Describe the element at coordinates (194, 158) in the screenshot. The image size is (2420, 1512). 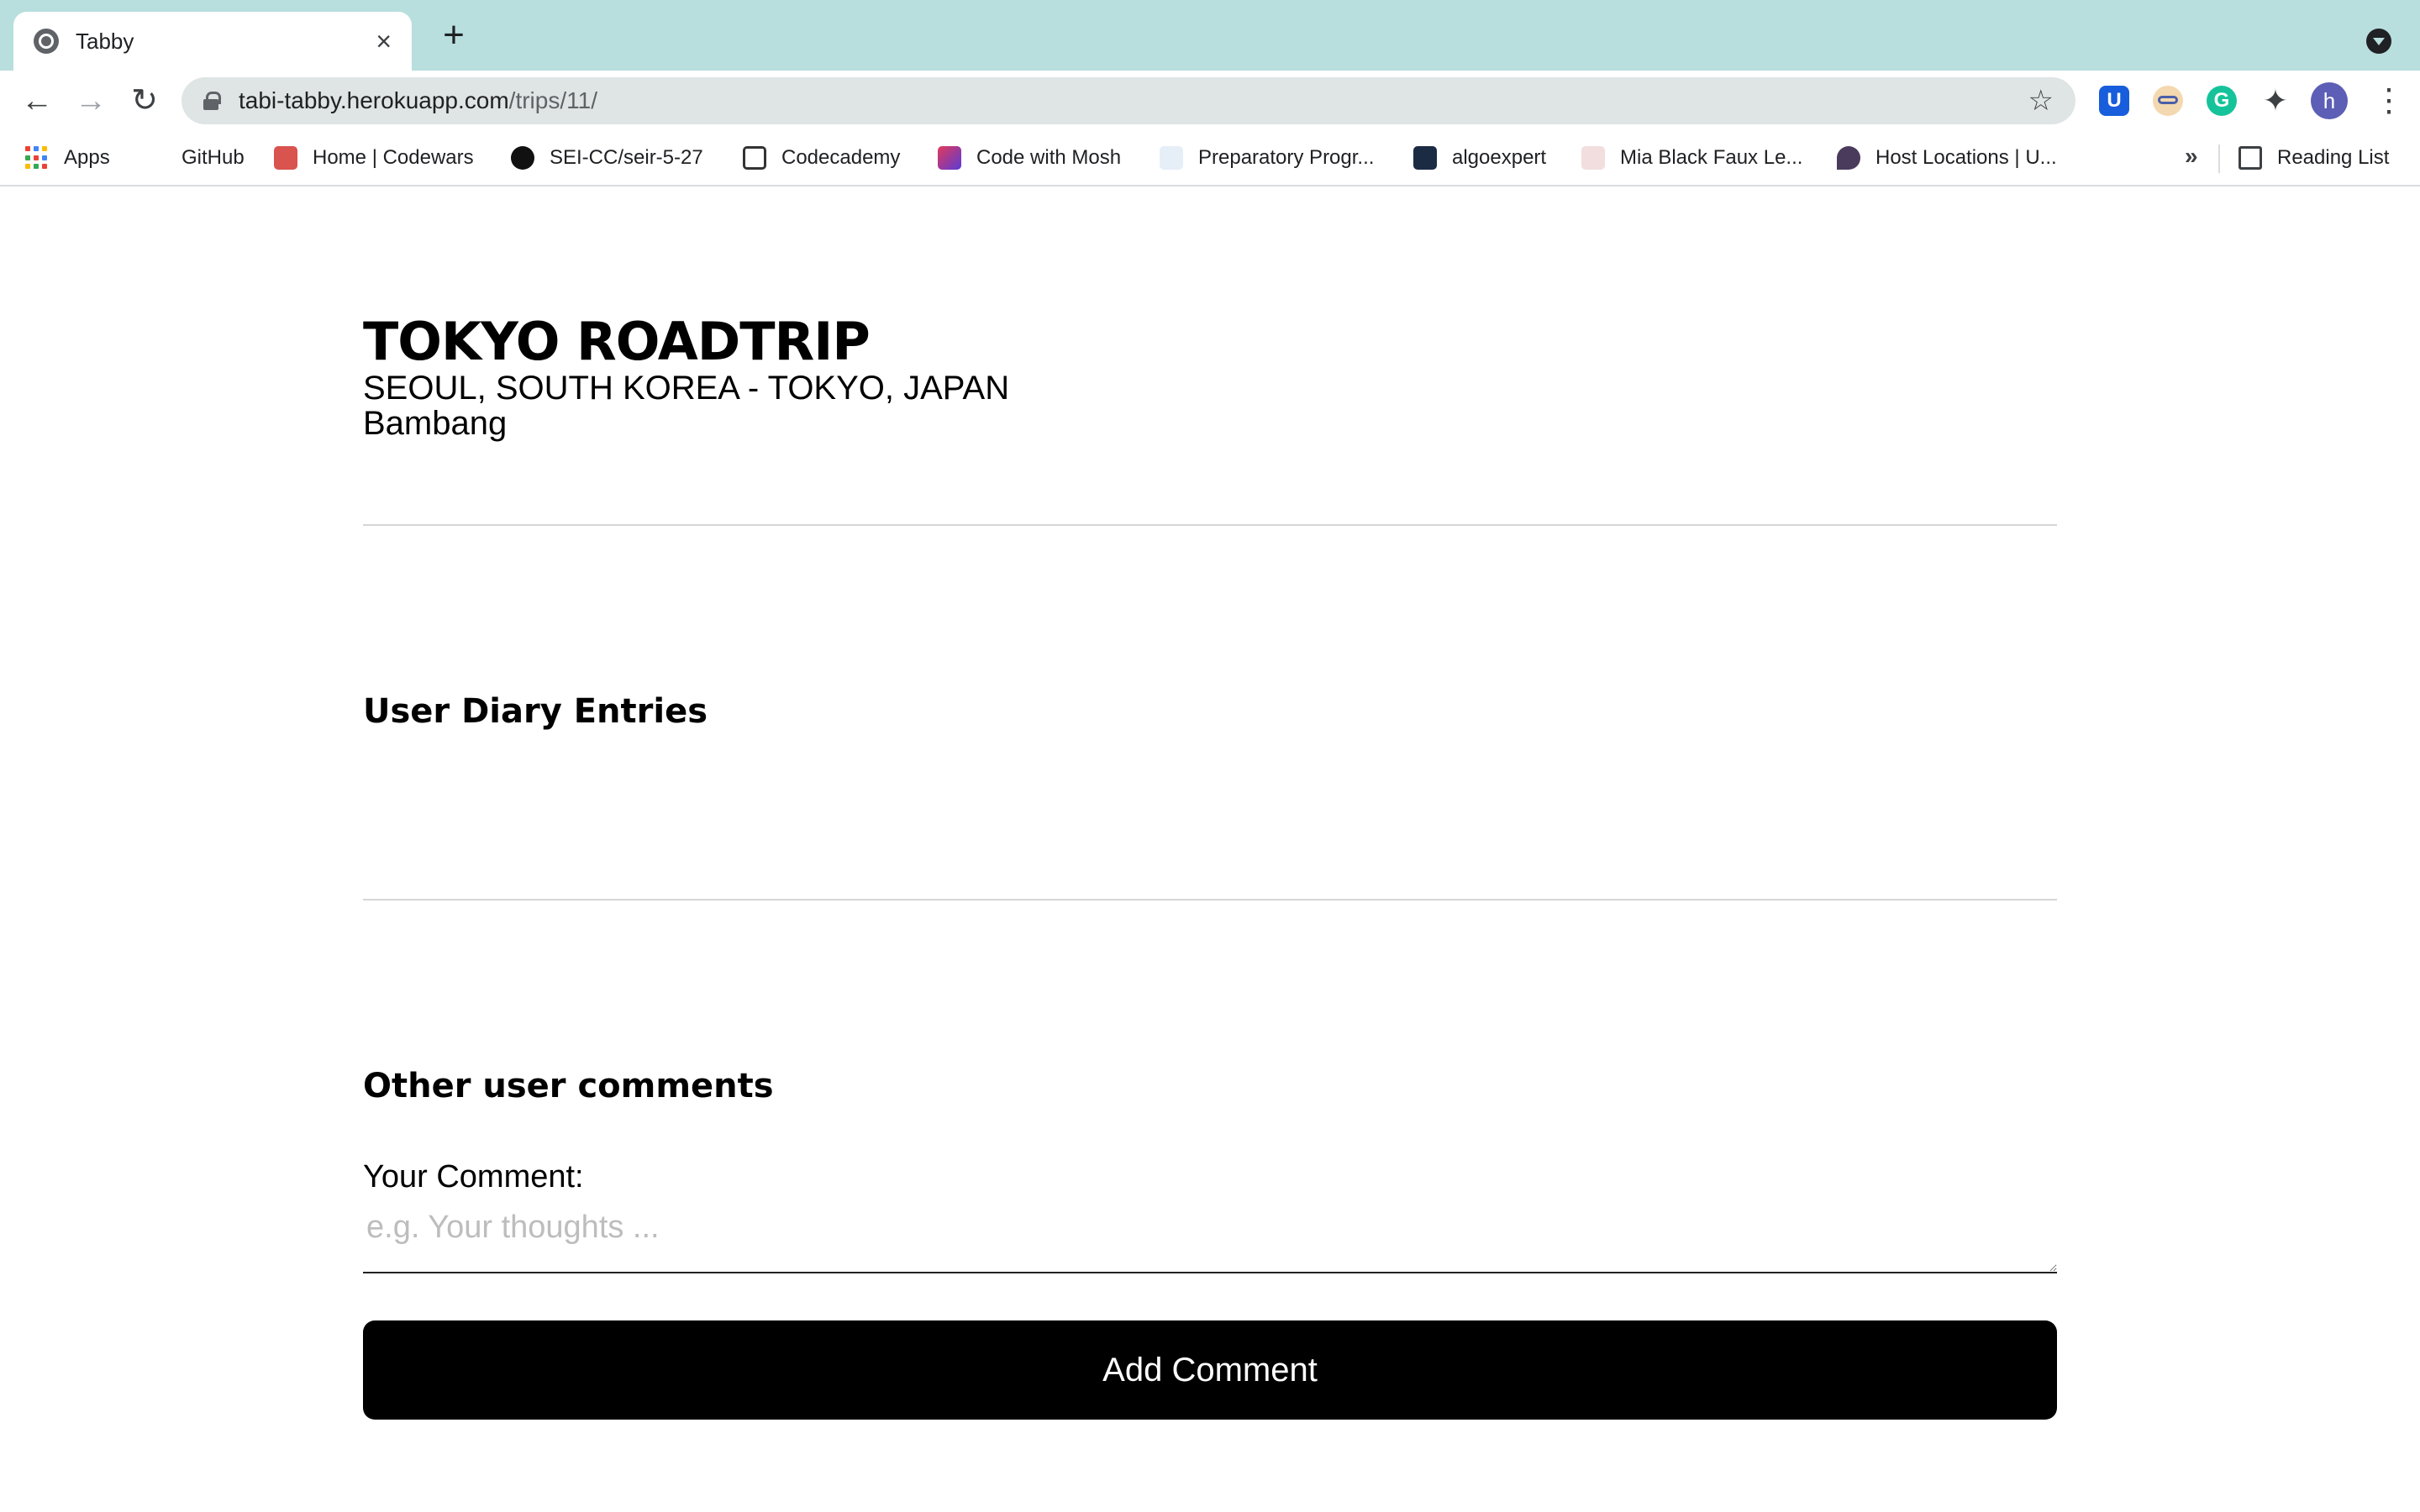
I see `bookmark-github: GitHub` at that location.